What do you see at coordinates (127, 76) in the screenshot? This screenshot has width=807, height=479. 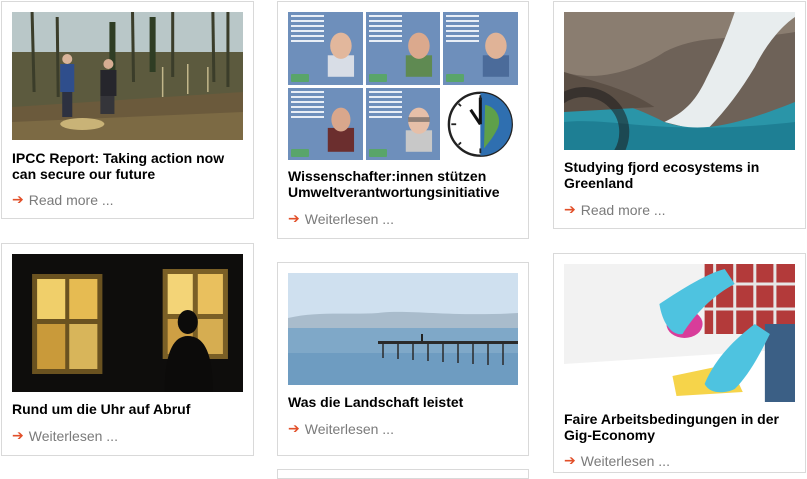 I see `forest-clearing-image` at bounding box center [127, 76].